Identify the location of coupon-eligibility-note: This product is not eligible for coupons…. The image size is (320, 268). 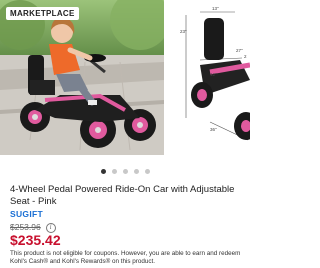
(125, 257).